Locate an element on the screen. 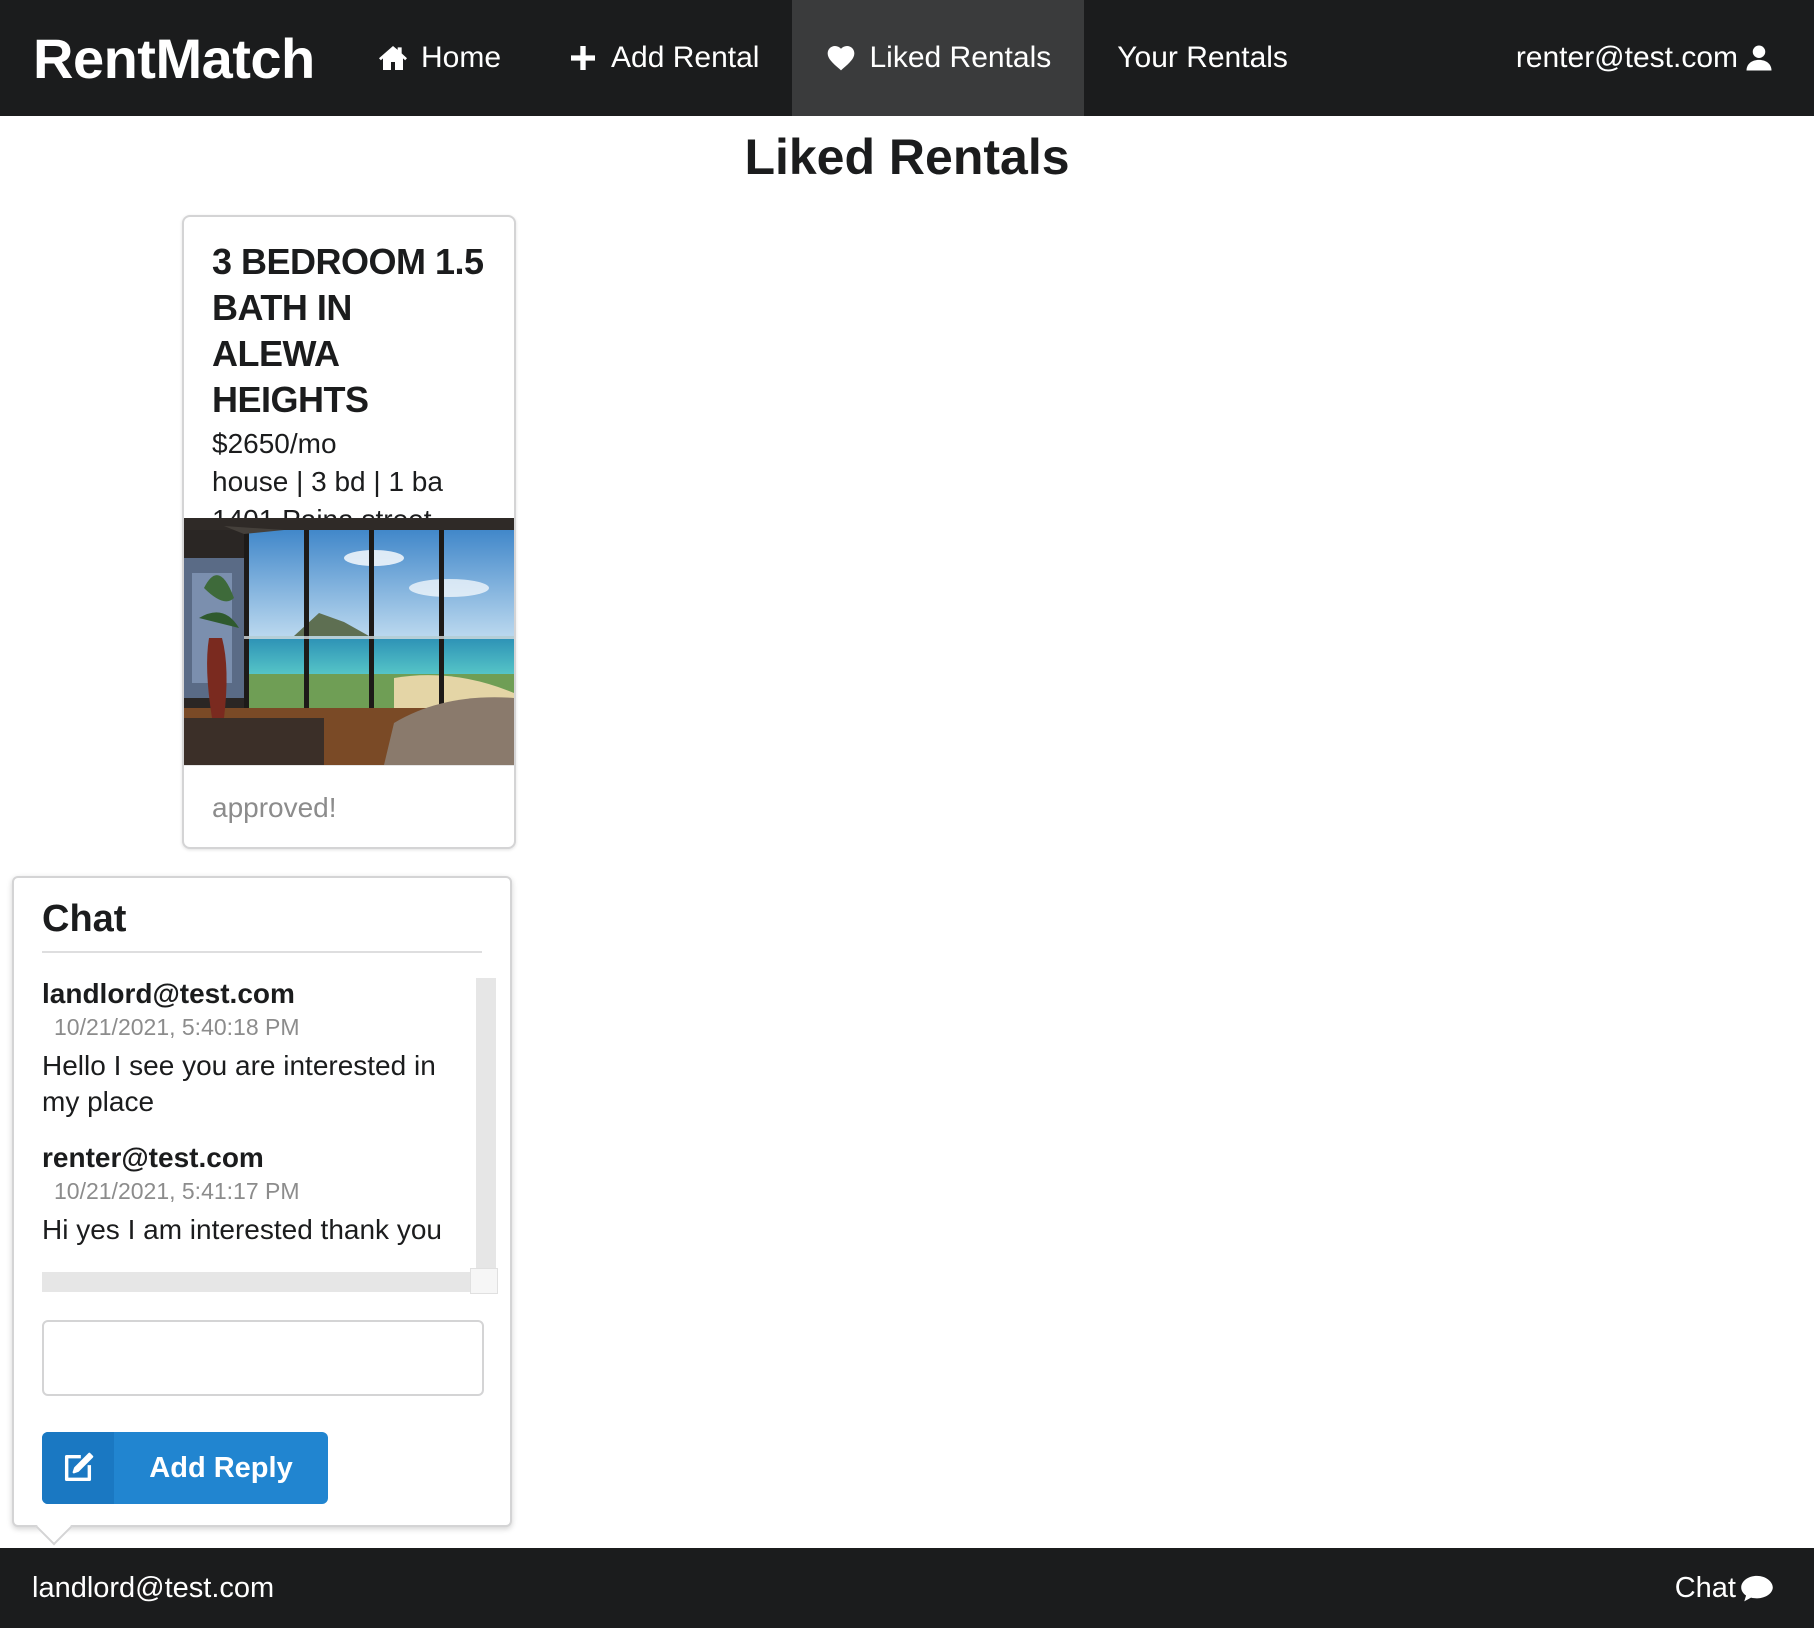 The image size is (1814, 1628). user-icon is located at coordinates (1759, 58).